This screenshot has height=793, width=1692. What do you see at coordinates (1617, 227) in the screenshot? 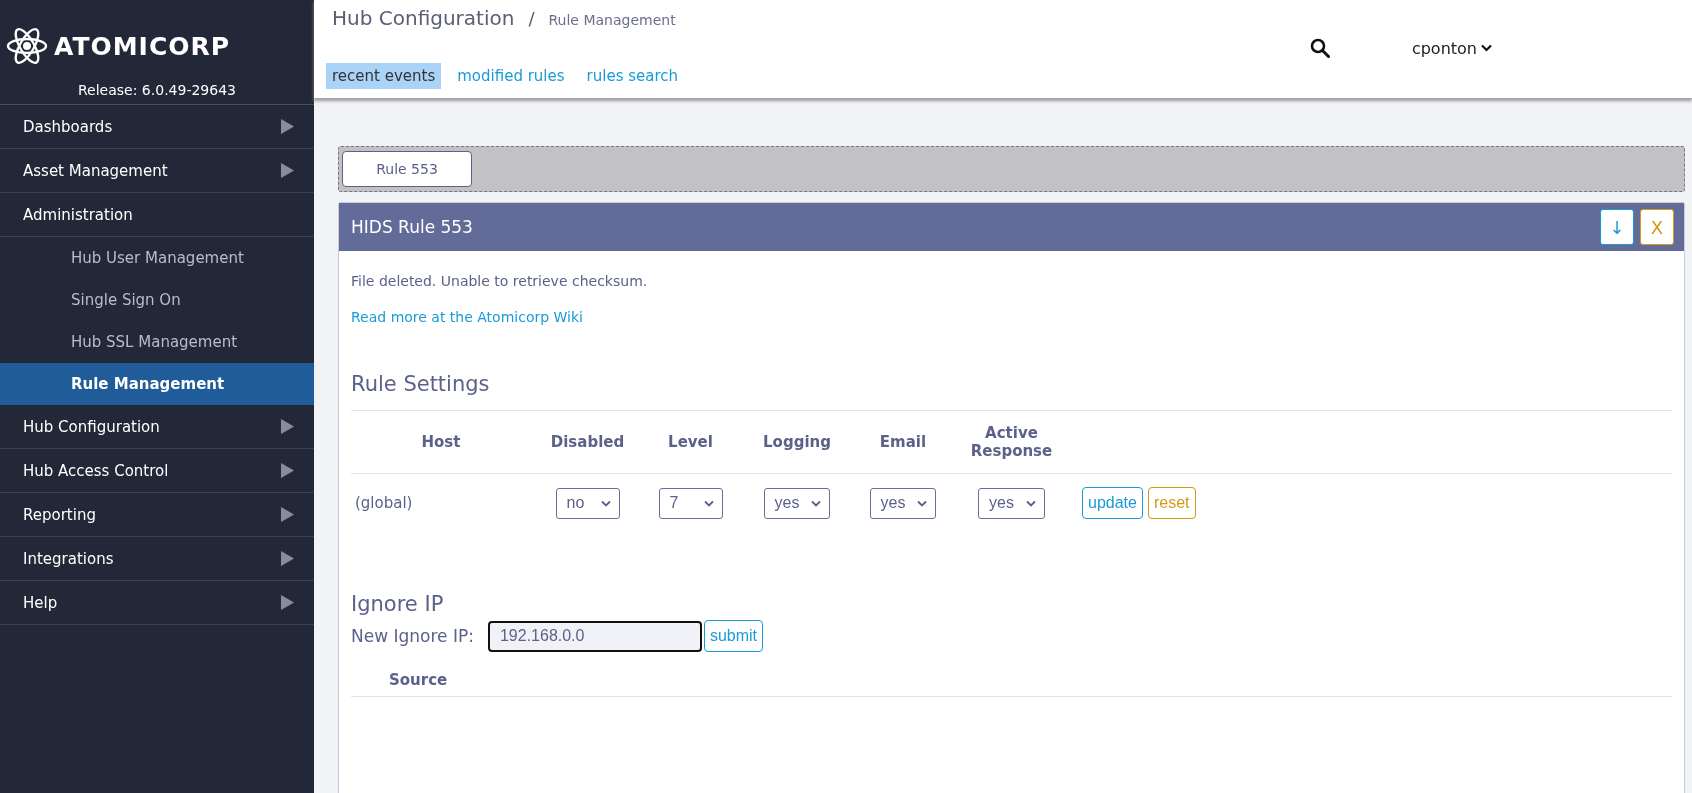
I see `panel-button: ↓` at bounding box center [1617, 227].